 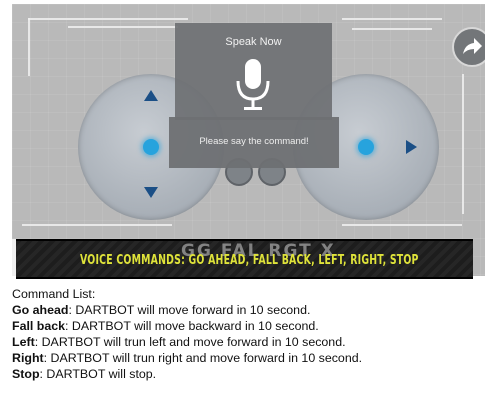 What do you see at coordinates (98, 374) in the screenshot?
I see `command-desc: : DARTBOT will stop.` at bounding box center [98, 374].